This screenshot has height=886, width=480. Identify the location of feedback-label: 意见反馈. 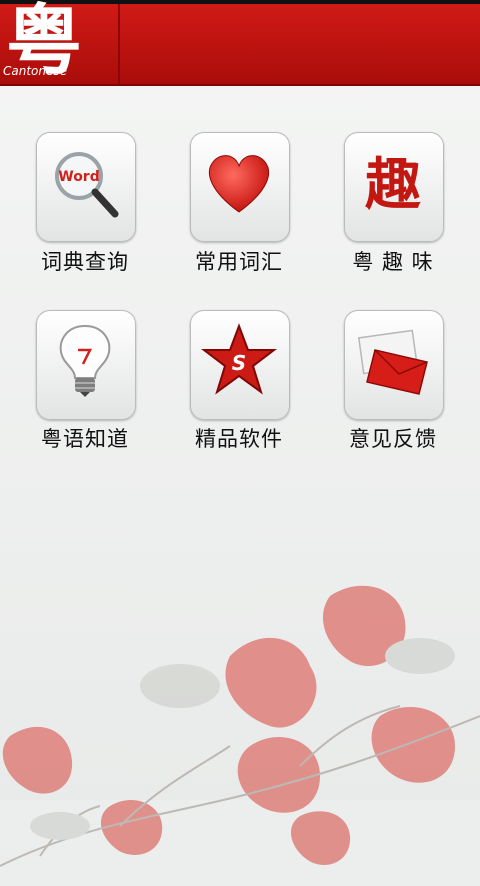
(393, 439).